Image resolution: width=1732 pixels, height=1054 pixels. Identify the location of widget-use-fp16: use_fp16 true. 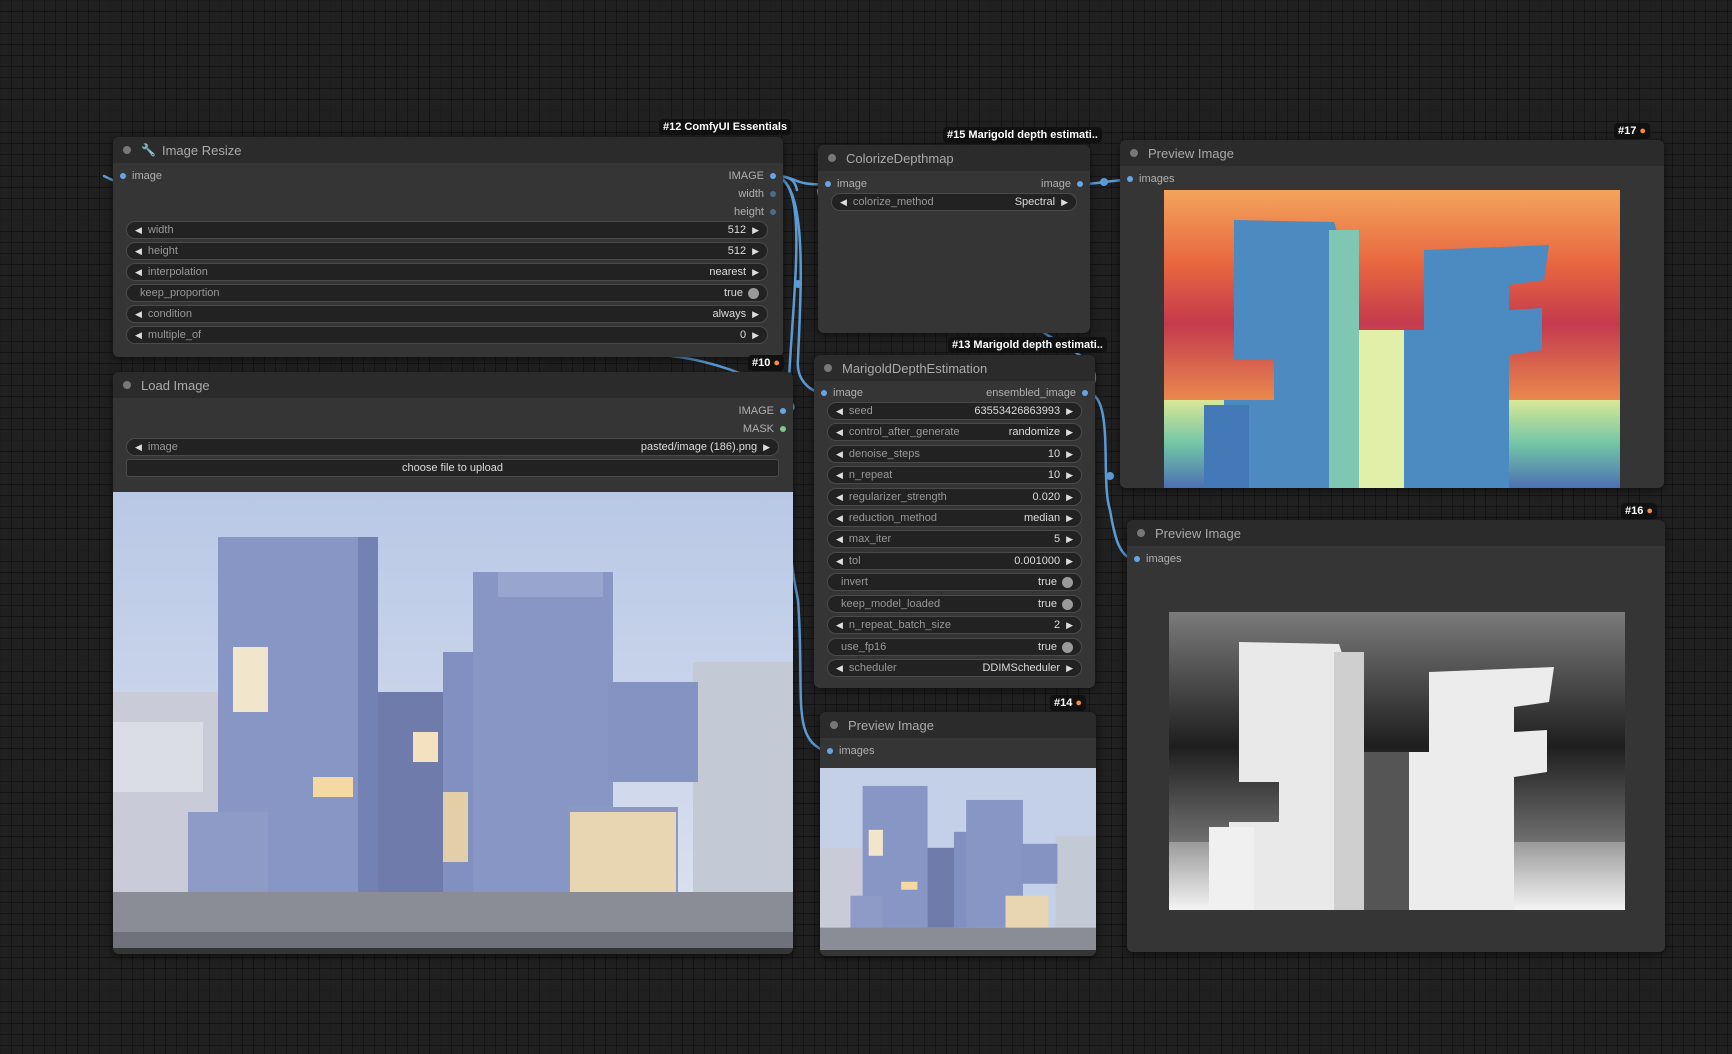
(954, 647).